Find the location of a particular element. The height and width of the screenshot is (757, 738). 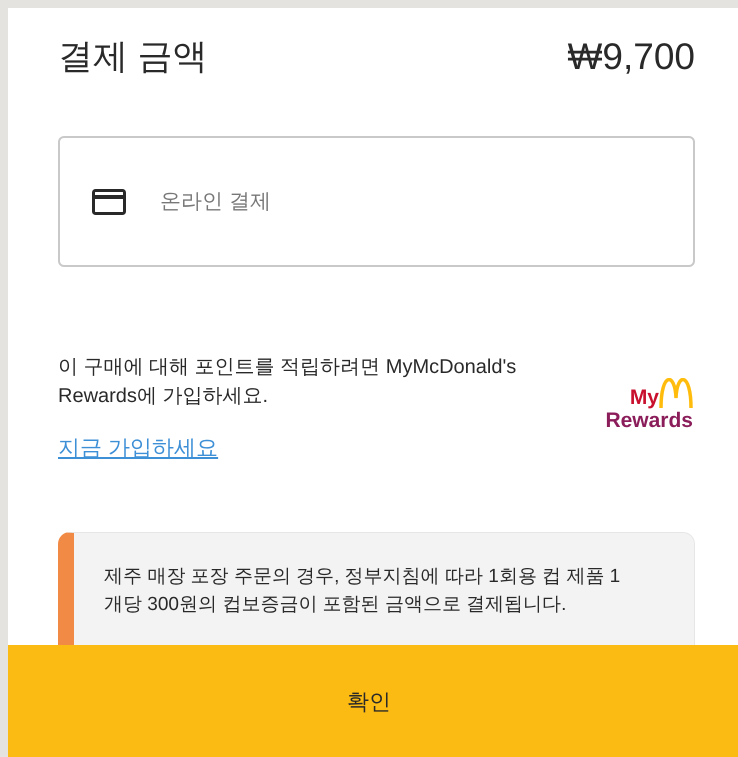

payment-method-option: 온라인 결제 is located at coordinates (376, 201).